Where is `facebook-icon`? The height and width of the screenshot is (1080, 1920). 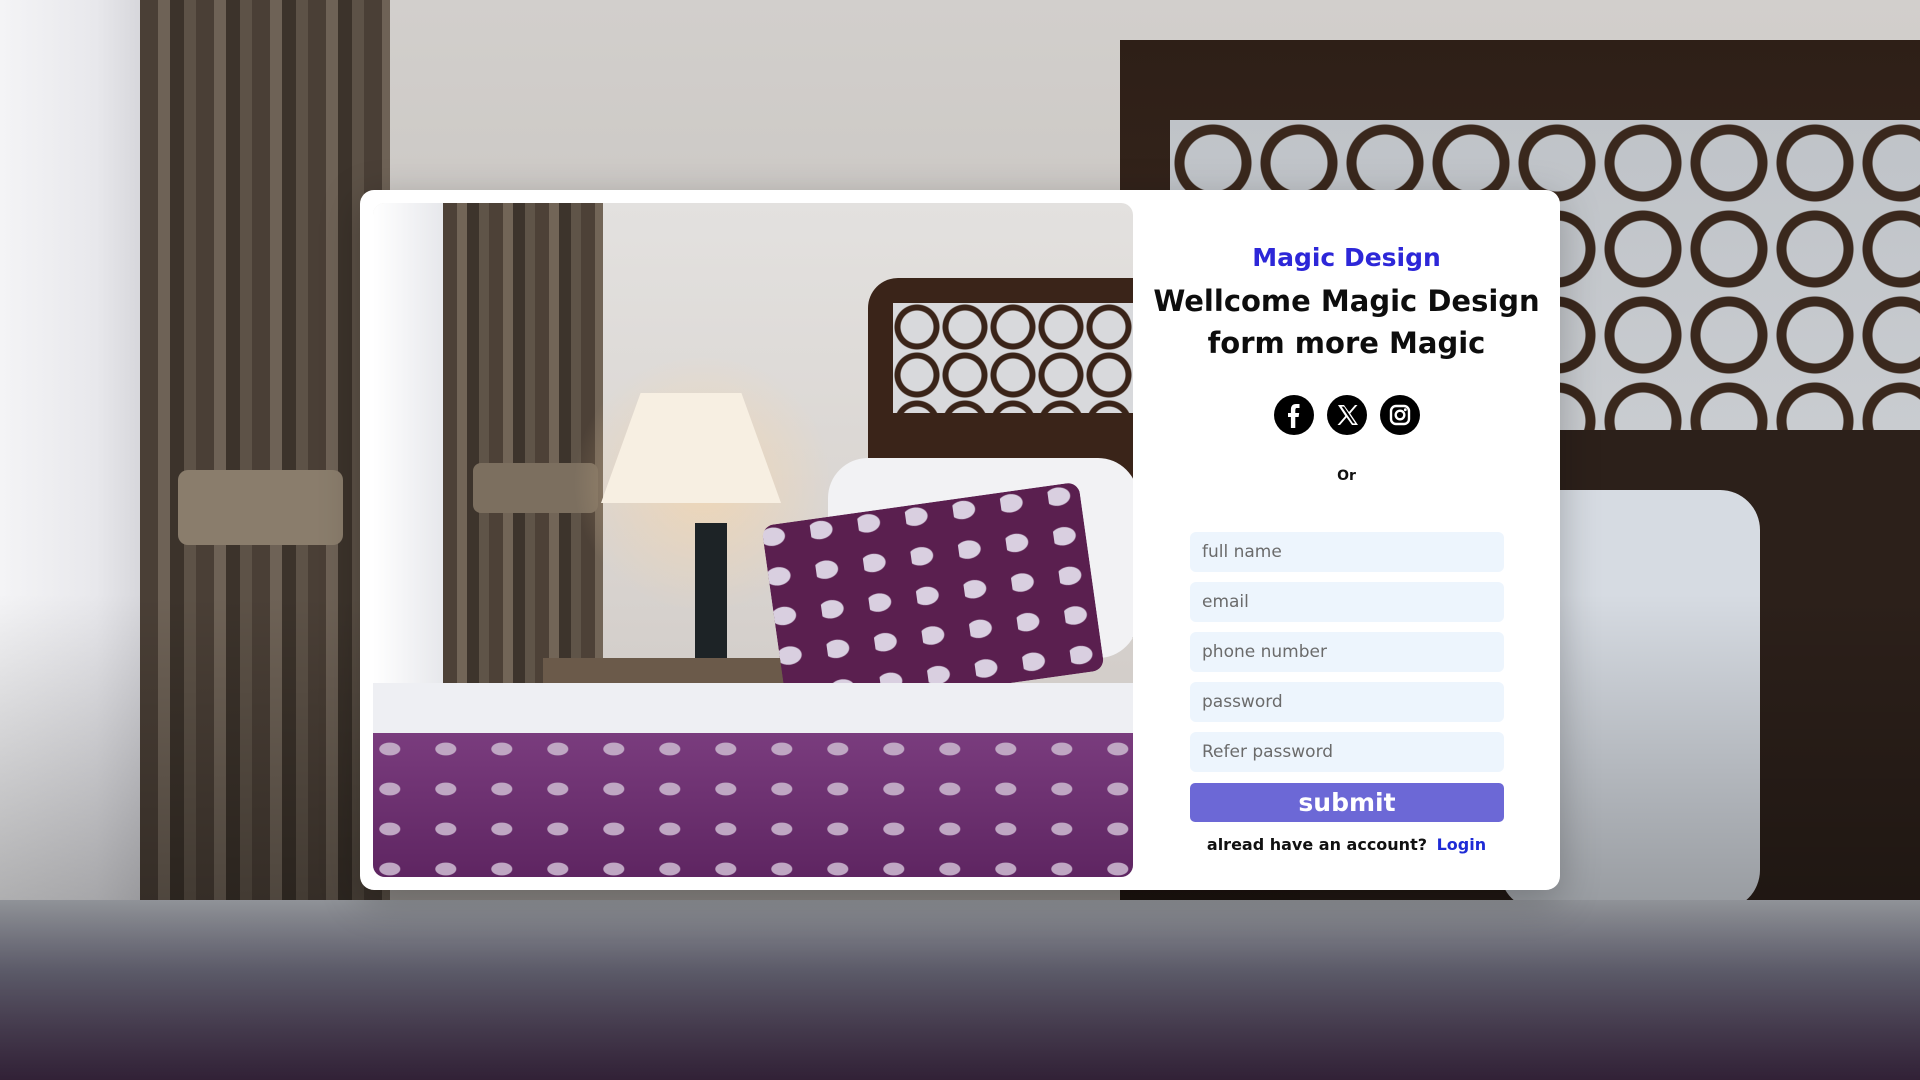 facebook-icon is located at coordinates (1293, 415).